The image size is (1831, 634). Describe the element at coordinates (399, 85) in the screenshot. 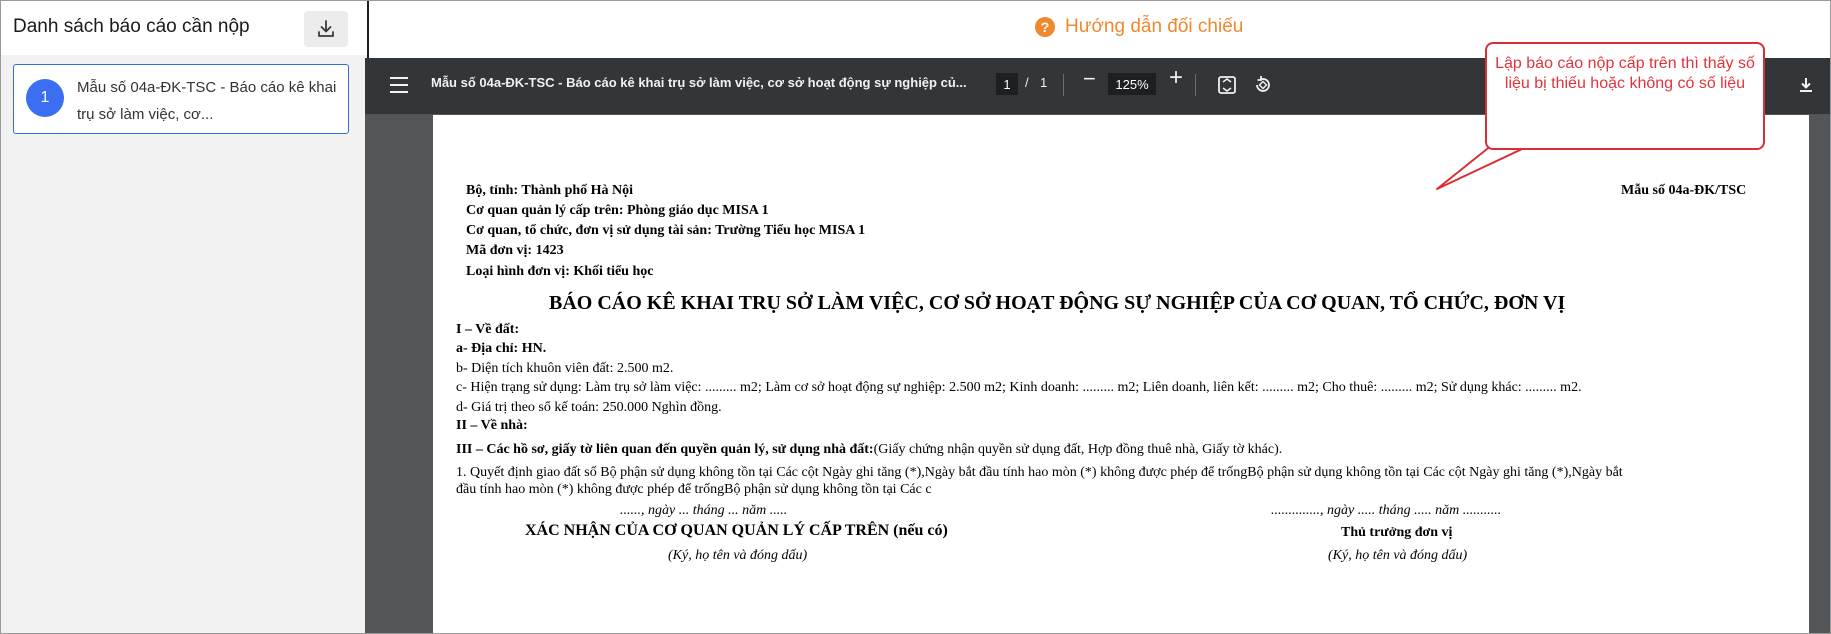

I see `menu-icon` at that location.